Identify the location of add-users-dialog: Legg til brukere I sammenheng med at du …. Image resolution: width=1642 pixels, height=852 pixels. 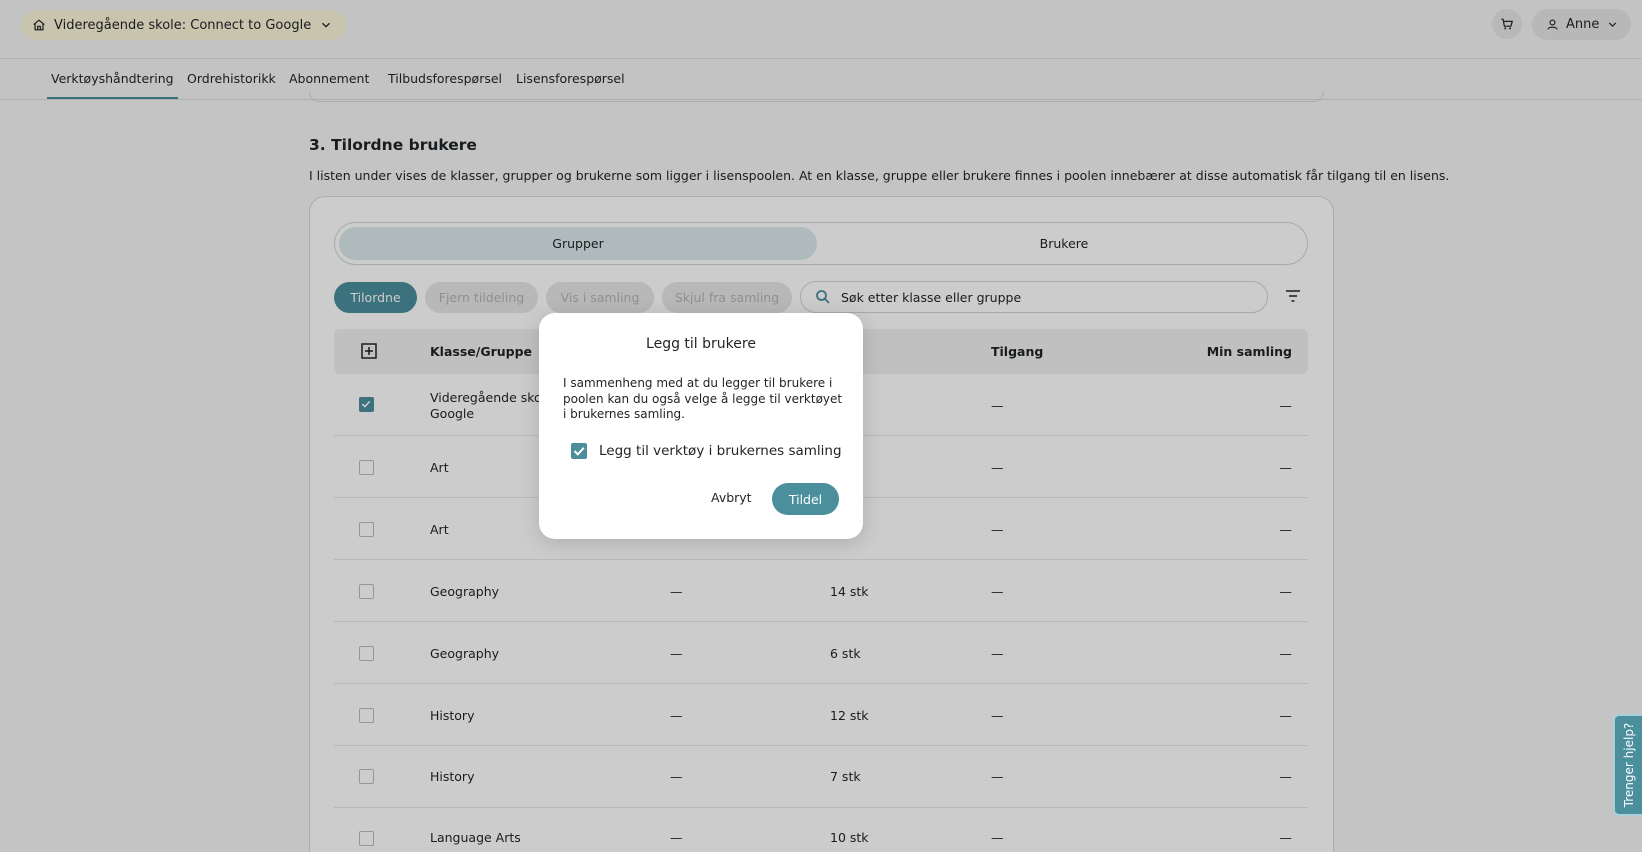
(701, 426).